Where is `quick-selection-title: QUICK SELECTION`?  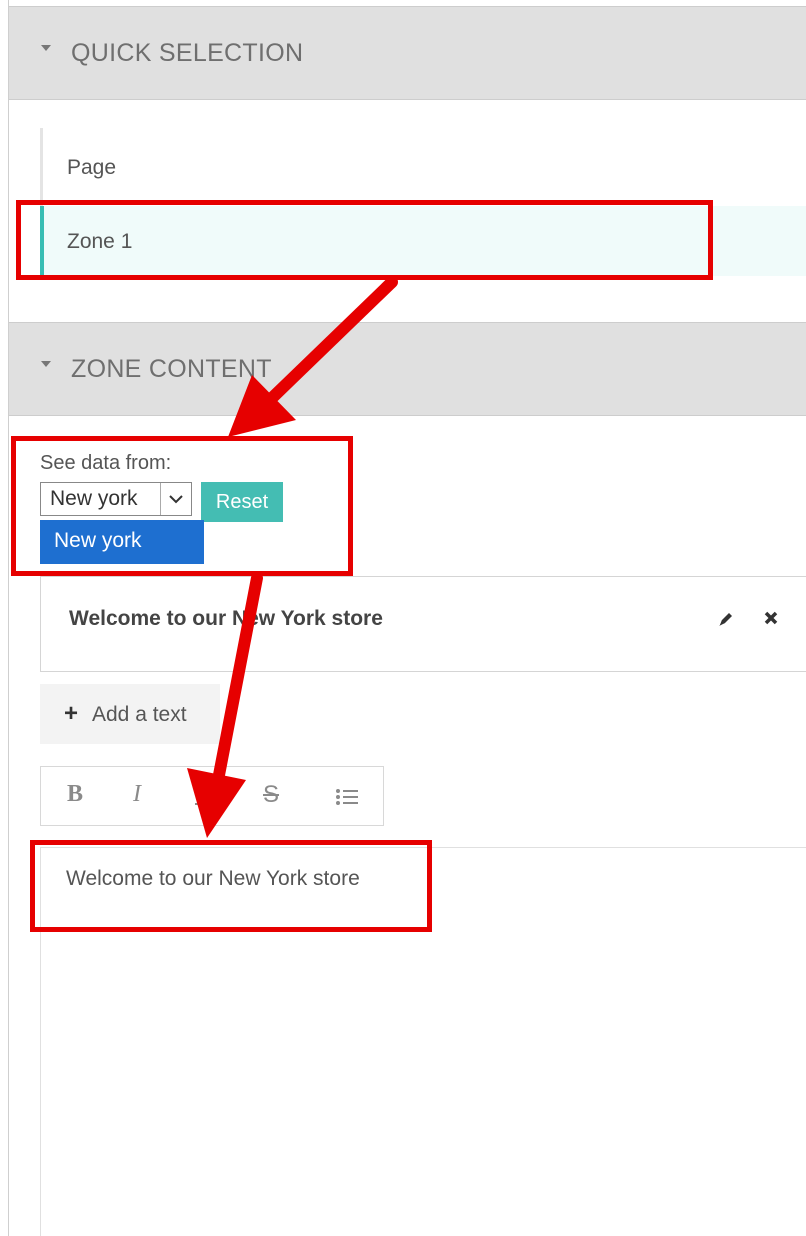
quick-selection-title: QUICK SELECTION is located at coordinates (187, 53).